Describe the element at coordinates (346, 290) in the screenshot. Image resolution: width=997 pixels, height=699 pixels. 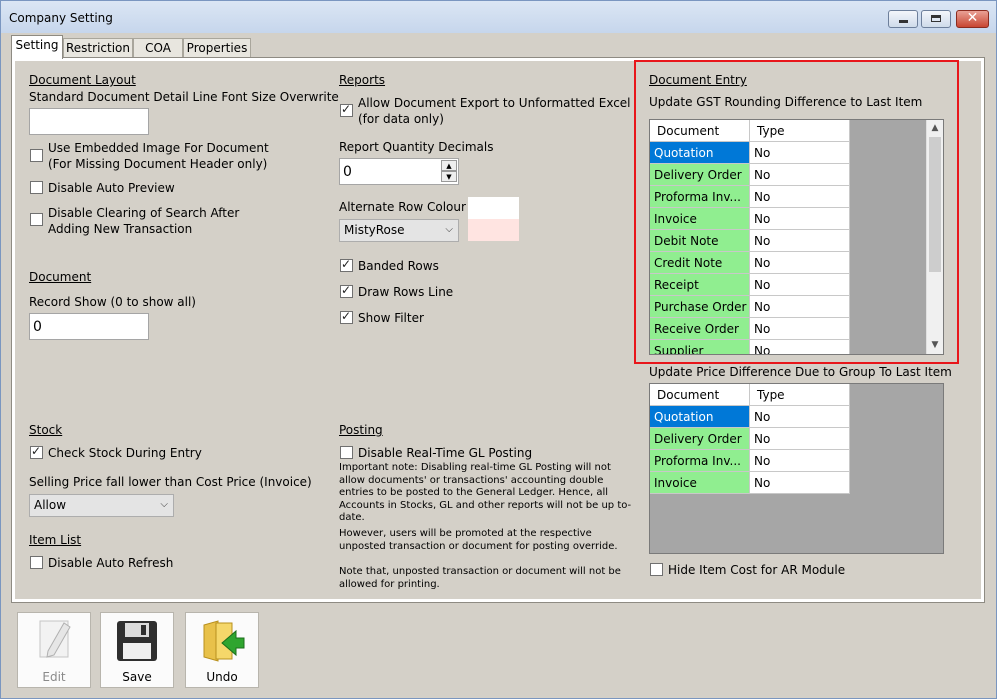
I see `draw-rows-line-checkbox` at that location.